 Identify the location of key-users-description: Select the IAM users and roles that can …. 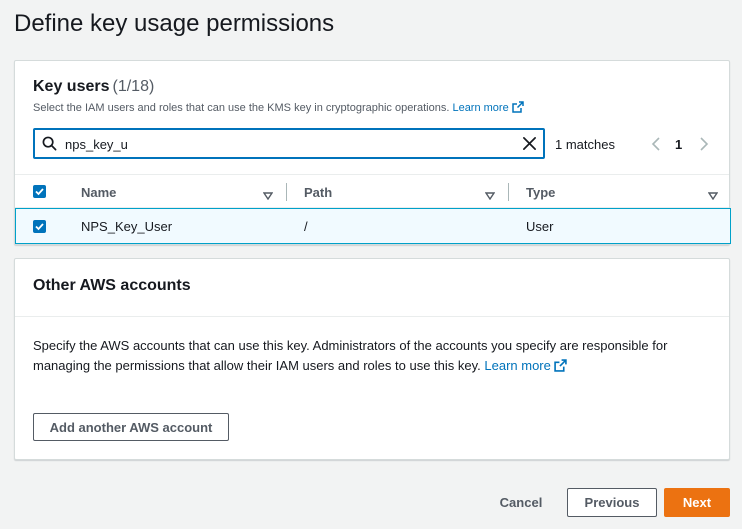
(278, 108).